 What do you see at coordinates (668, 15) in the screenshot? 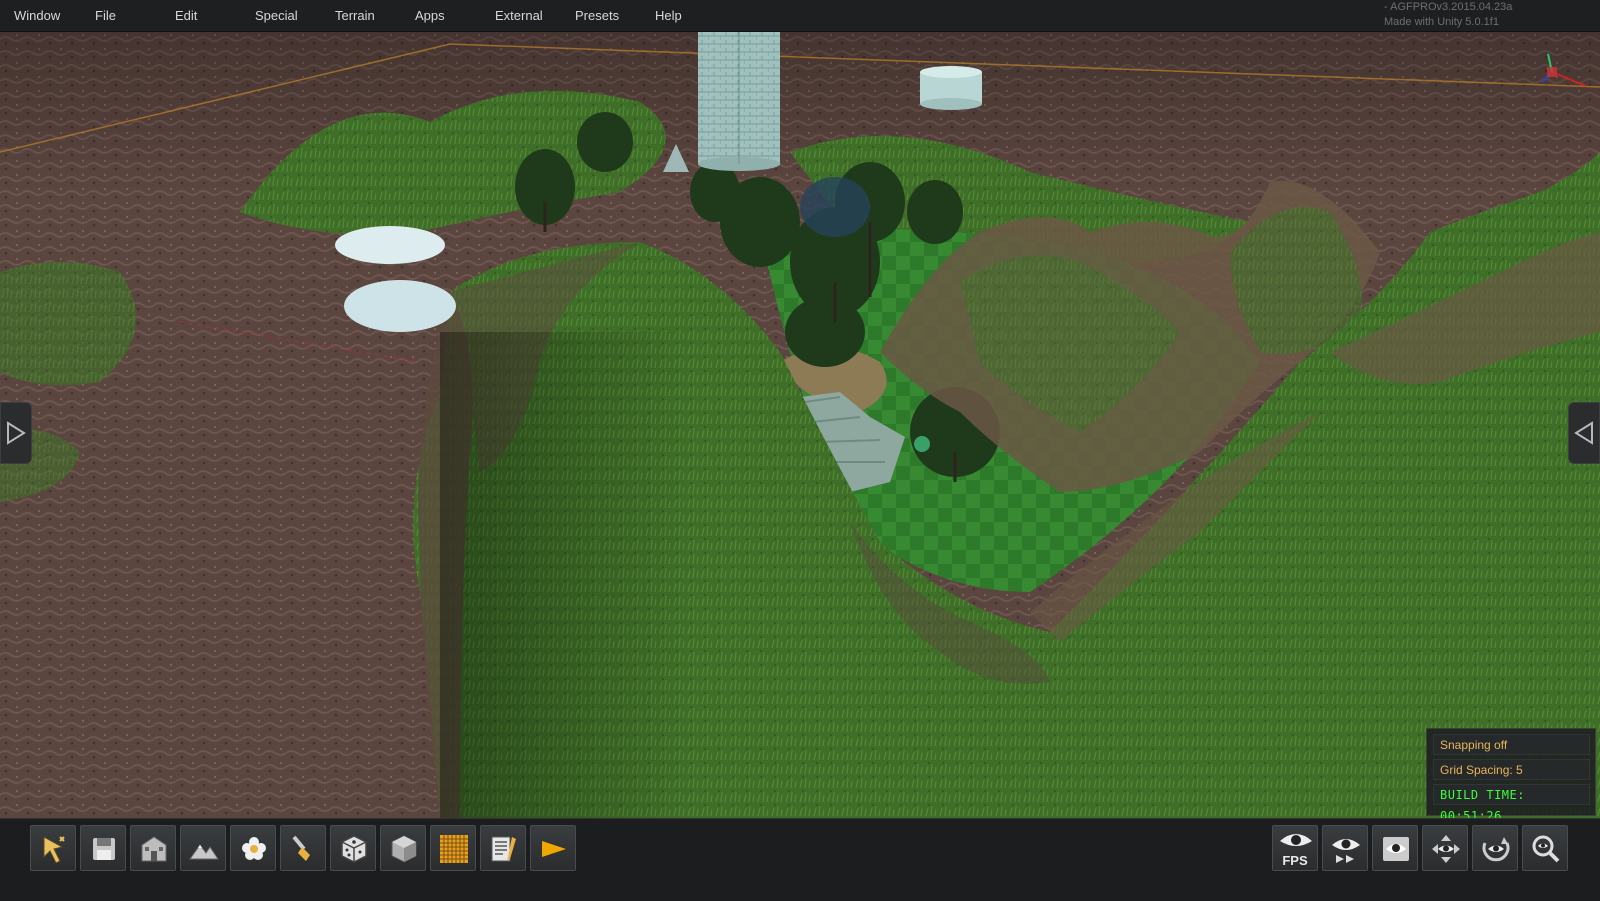
I see `menu-help: Help` at bounding box center [668, 15].